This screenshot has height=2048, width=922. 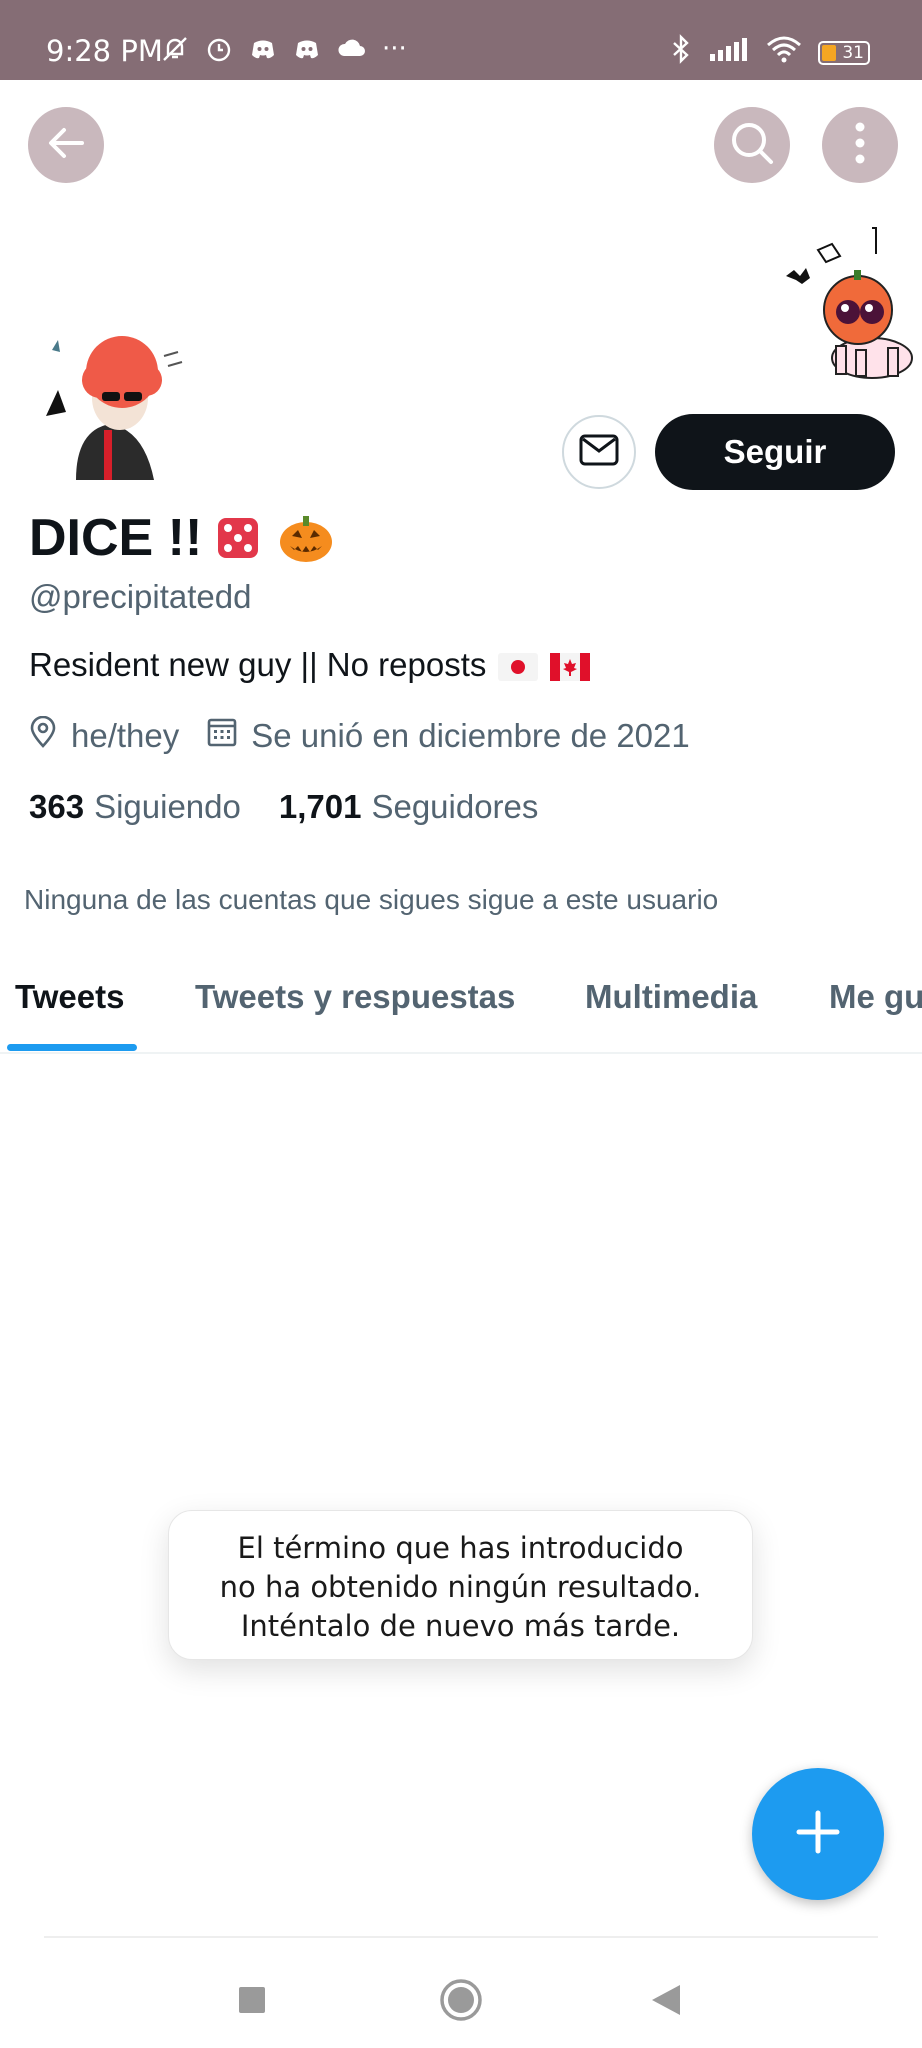 What do you see at coordinates (167, 807) in the screenshot?
I see `following-label: Siguiendo` at bounding box center [167, 807].